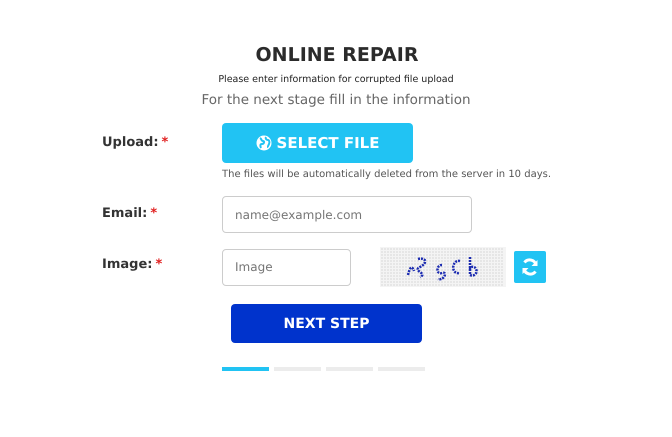 This screenshot has height=437, width=672. I want to click on stage-note: For the next stage fill in the information, so click(336, 100).